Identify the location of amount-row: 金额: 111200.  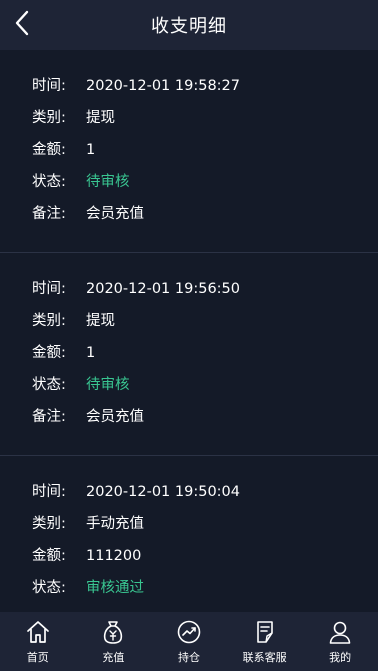
(205, 560).